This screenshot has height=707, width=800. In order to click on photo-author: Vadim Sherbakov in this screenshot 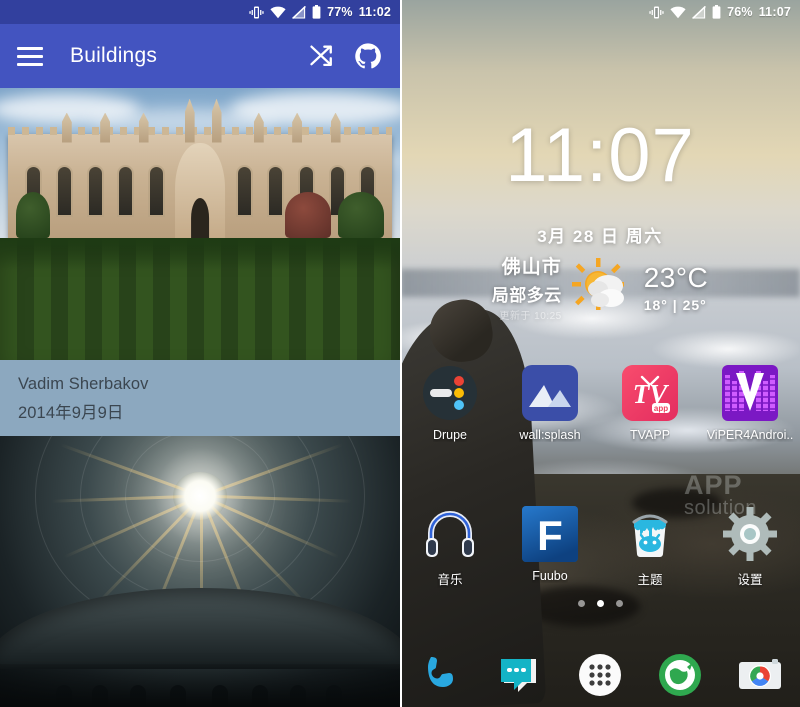, I will do `click(83, 384)`.